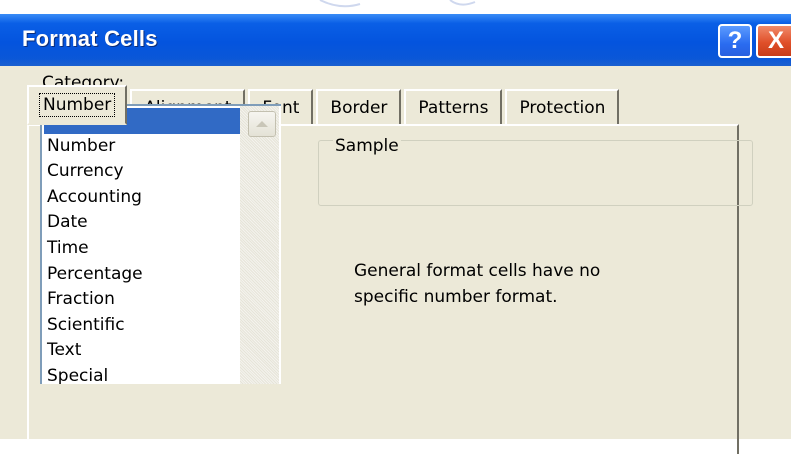 The width and height of the screenshot is (791, 454). What do you see at coordinates (395, 40) in the screenshot?
I see `title-bar: Format Cells ? X` at bounding box center [395, 40].